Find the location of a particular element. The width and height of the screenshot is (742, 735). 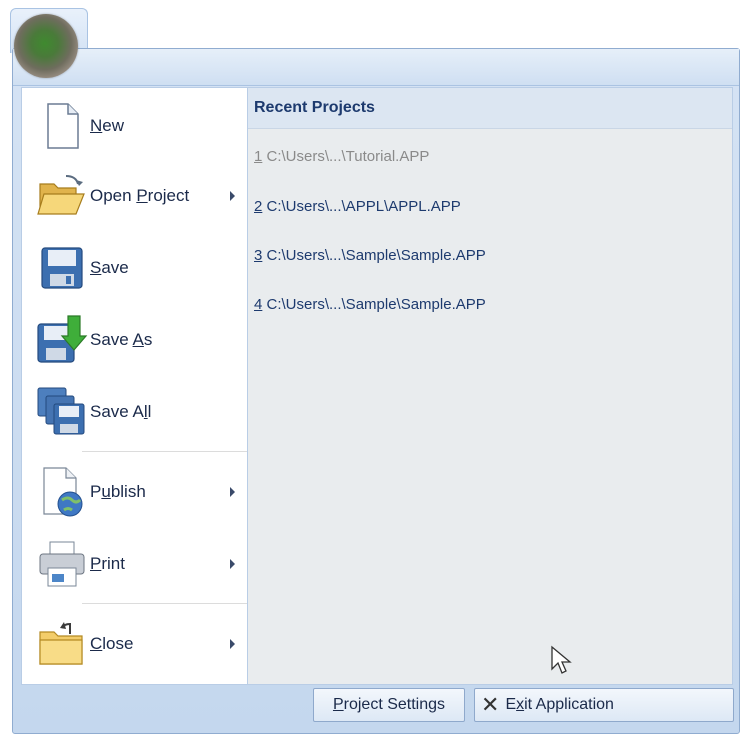

open-project-label: Open Project is located at coordinates (140, 195).